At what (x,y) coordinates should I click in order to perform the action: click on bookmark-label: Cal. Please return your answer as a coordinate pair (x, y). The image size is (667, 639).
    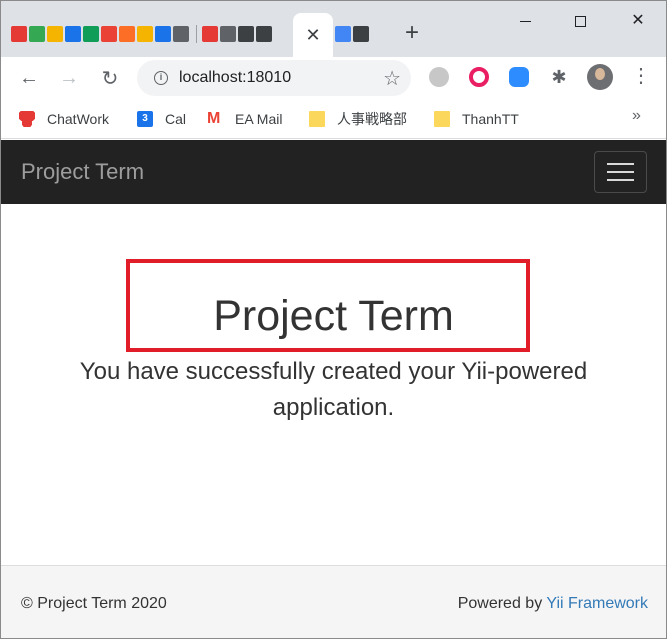
    Looking at the image, I should click on (176, 119).